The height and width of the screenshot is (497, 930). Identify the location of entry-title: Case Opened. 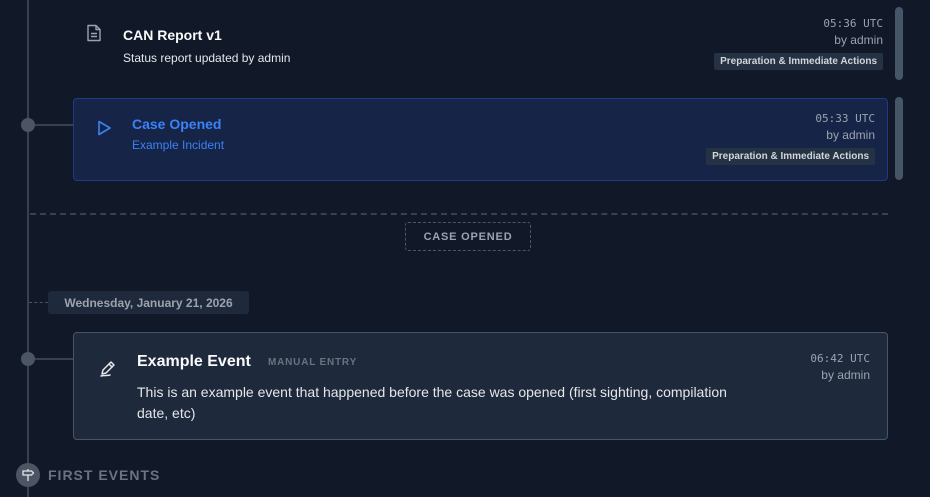
(177, 124).